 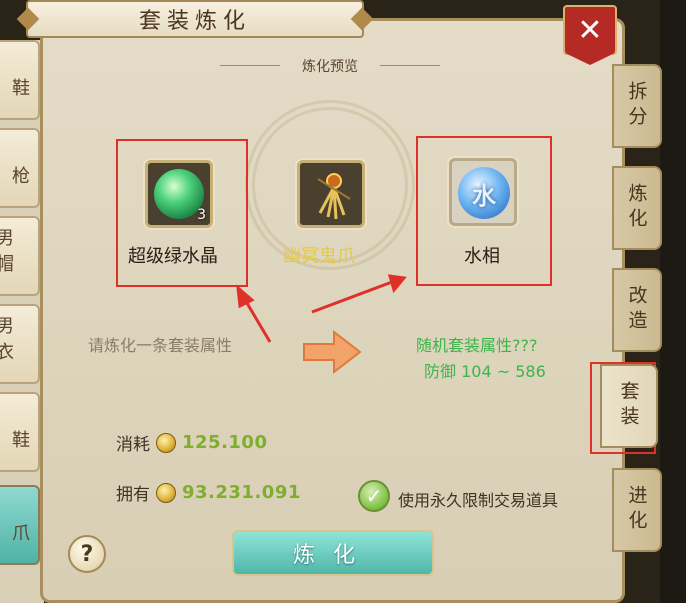 I want to click on claw-icon, so click(x=334, y=196).